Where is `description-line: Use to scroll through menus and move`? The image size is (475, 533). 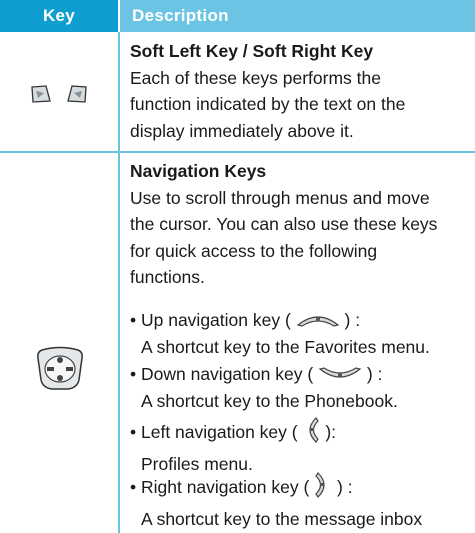 description-line: Use to scroll through menus and move is located at coordinates (280, 197).